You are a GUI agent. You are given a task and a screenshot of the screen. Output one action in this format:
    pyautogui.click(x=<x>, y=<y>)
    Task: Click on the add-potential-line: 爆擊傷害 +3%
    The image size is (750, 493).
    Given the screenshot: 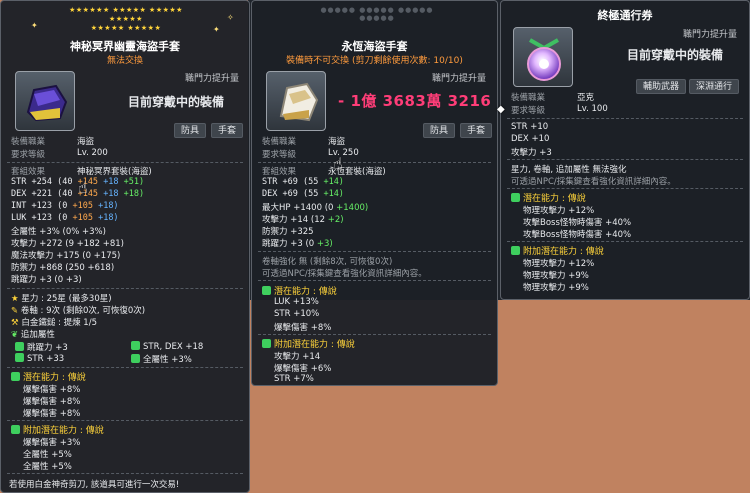 What is the action you would take?
    pyautogui.click(x=52, y=443)
    